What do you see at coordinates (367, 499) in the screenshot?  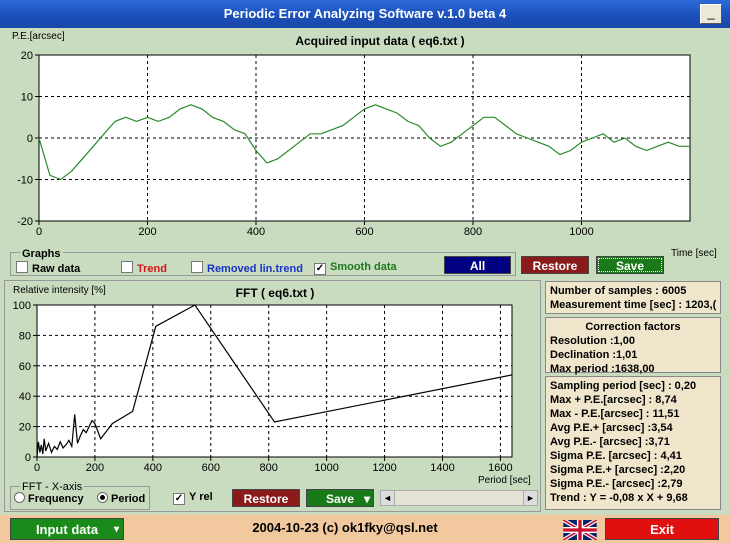 I see `save-dropdown-icon: ▾` at bounding box center [367, 499].